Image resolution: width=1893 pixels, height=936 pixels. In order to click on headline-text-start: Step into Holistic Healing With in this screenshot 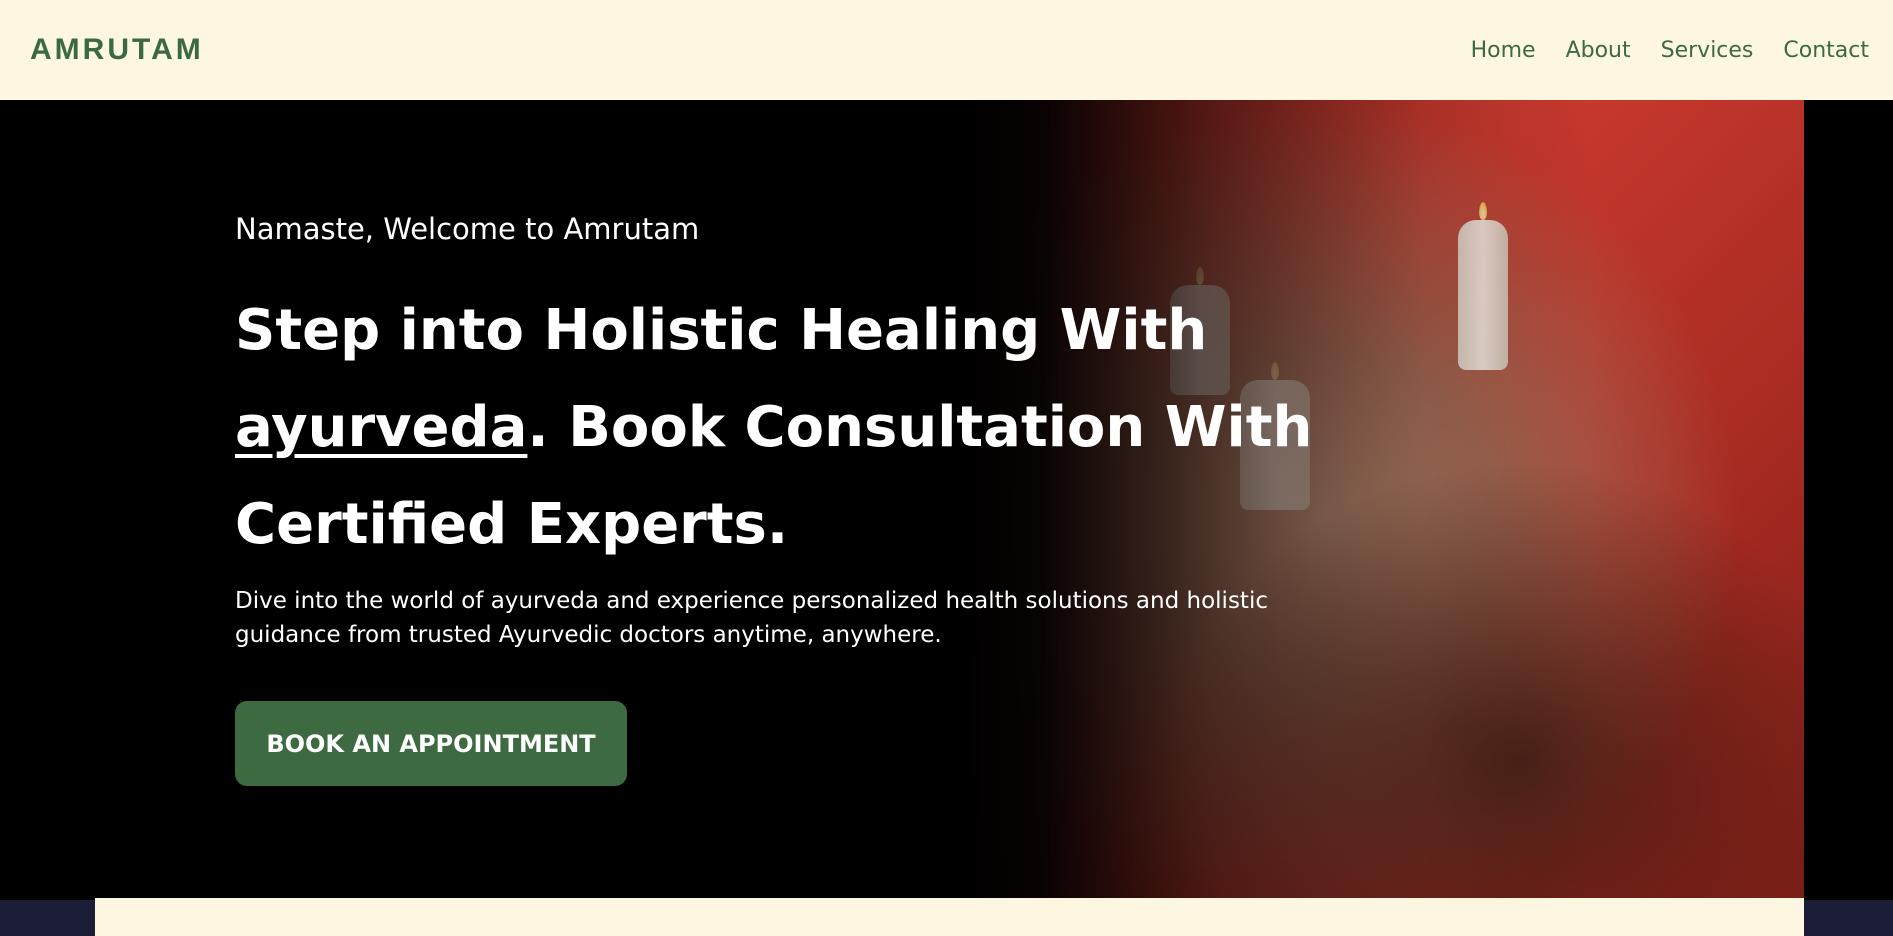, I will do `click(721, 330)`.